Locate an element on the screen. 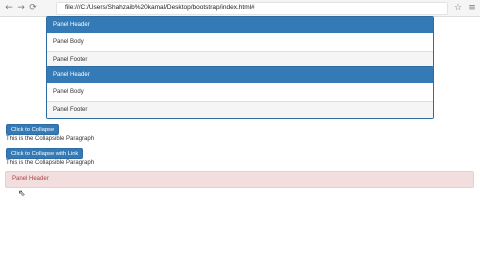  panel-footer: Panel Footer is located at coordinates (240, 109).